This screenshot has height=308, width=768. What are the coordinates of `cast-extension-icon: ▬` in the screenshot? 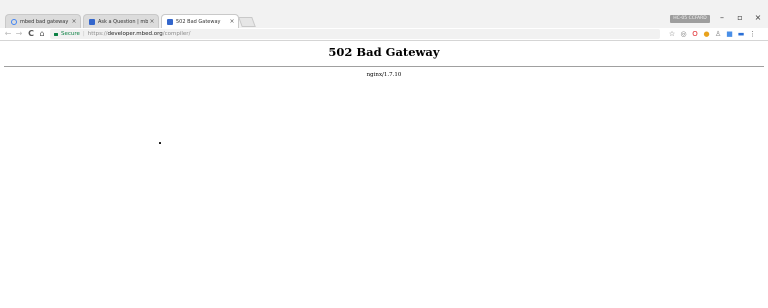 It's located at (741, 34).